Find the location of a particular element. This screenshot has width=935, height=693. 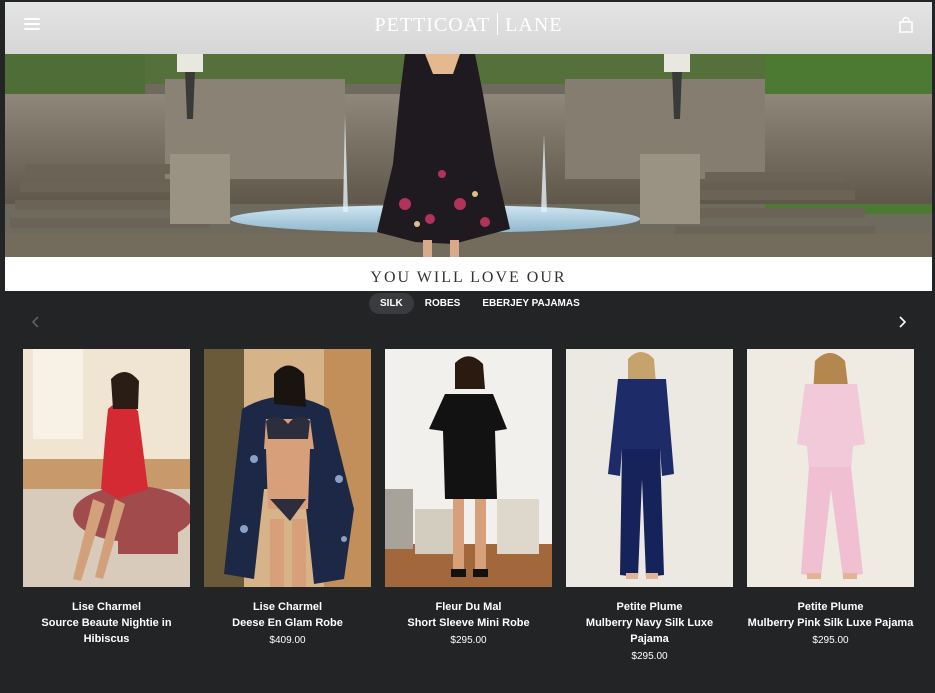

product-brand: Fleur Du Mal is located at coordinates (468, 607).